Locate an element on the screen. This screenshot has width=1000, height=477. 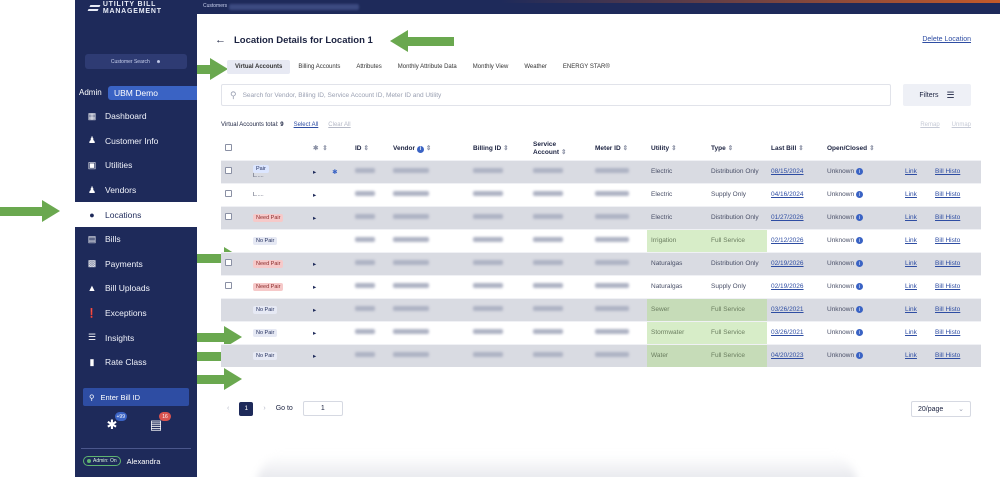
tab-weather: Weather is located at coordinates (535, 67).